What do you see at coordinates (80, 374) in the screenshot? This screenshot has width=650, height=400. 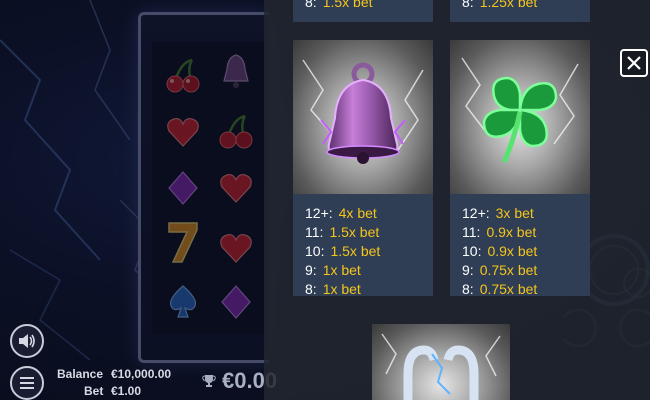 I see `balance-label: Balance` at bounding box center [80, 374].